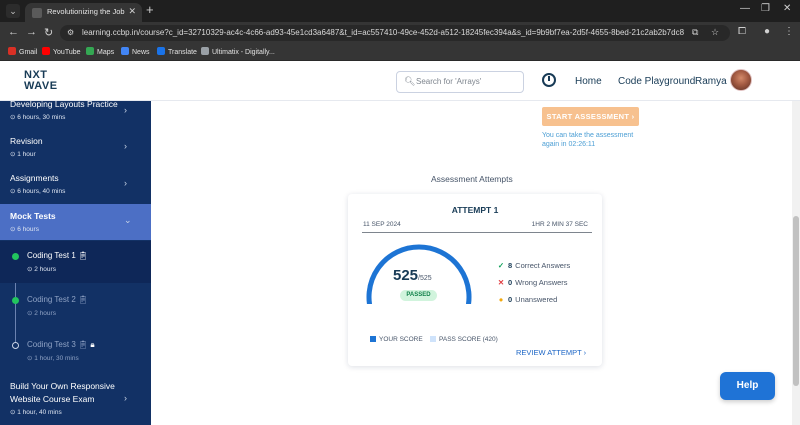 The image size is (800, 425). I want to click on tab-close-icon: ✕, so click(132, 11).